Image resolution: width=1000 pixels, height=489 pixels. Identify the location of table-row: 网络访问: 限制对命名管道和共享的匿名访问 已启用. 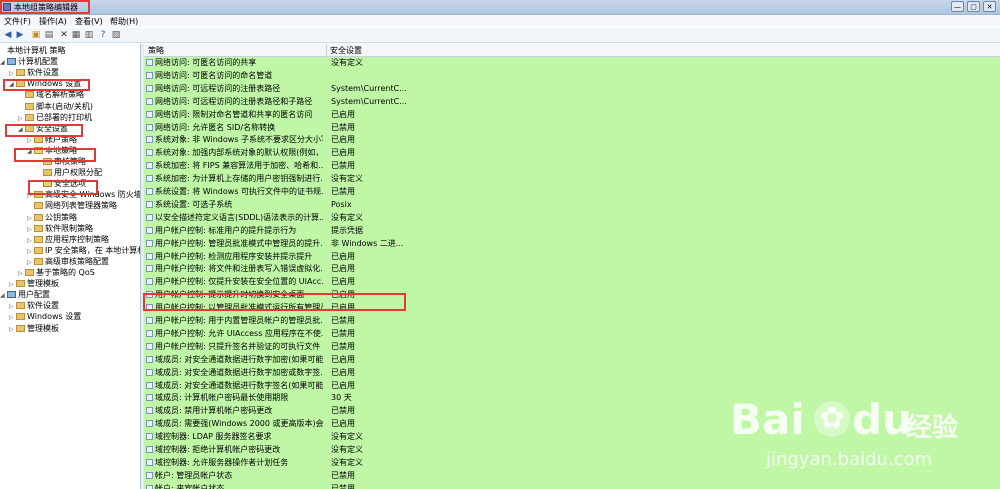
(572, 114).